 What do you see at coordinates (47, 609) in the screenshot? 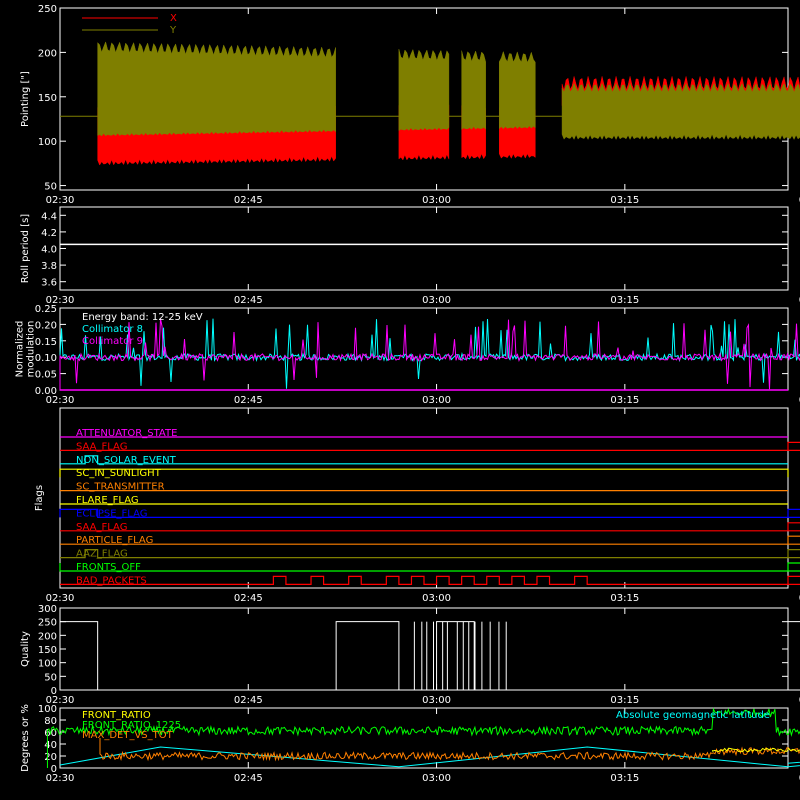
I see `y-tick-label: 300` at bounding box center [47, 609].